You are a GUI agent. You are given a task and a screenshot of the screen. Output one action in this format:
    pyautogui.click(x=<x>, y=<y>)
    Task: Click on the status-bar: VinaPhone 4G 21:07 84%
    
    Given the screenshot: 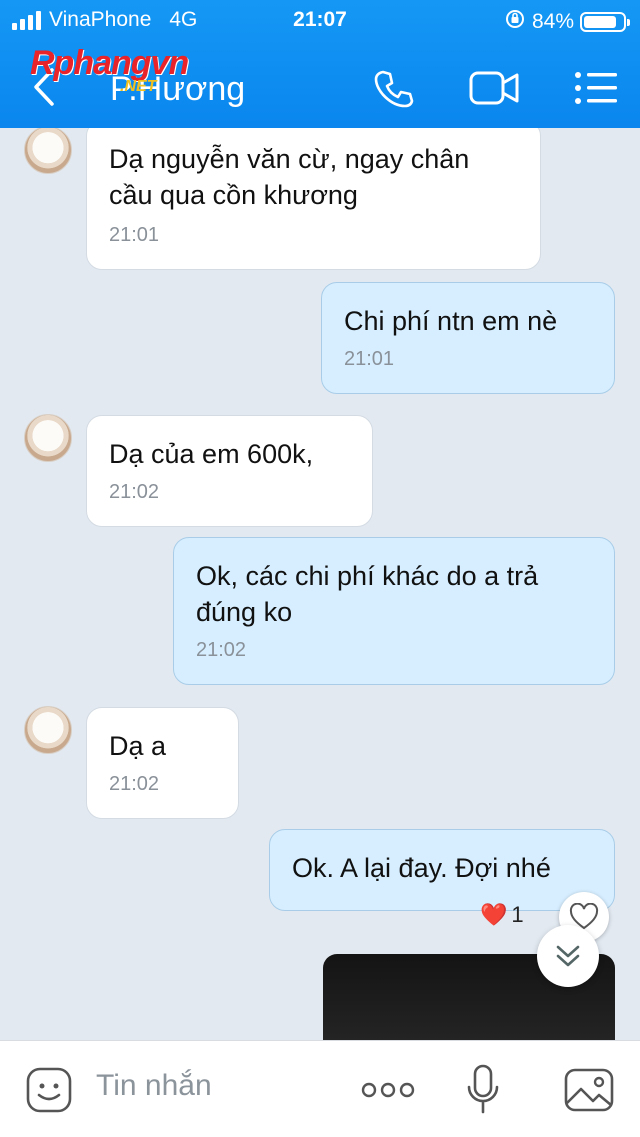 What is the action you would take?
    pyautogui.click(x=320, y=22)
    